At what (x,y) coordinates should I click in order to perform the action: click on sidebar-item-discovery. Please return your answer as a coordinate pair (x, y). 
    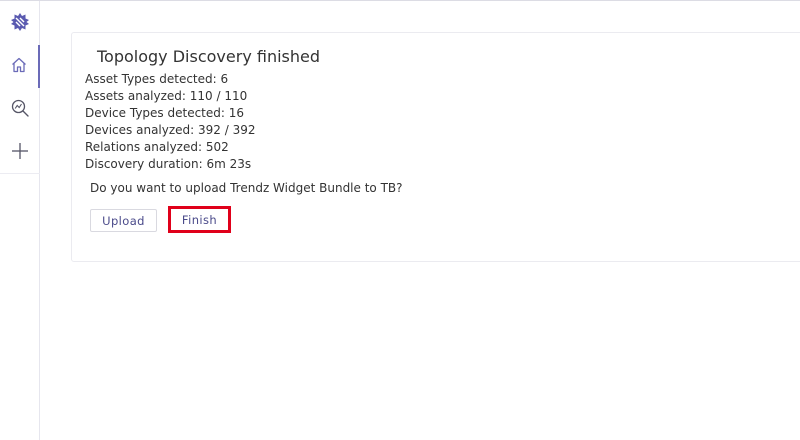
    Looking at the image, I should click on (20, 109).